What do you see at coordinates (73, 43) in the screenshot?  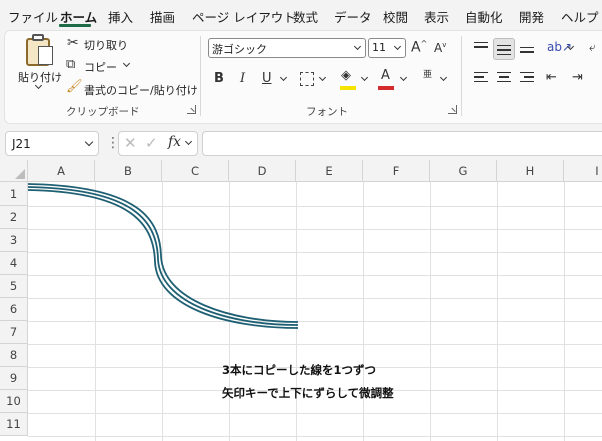 I see `scissors-icon: ✂` at bounding box center [73, 43].